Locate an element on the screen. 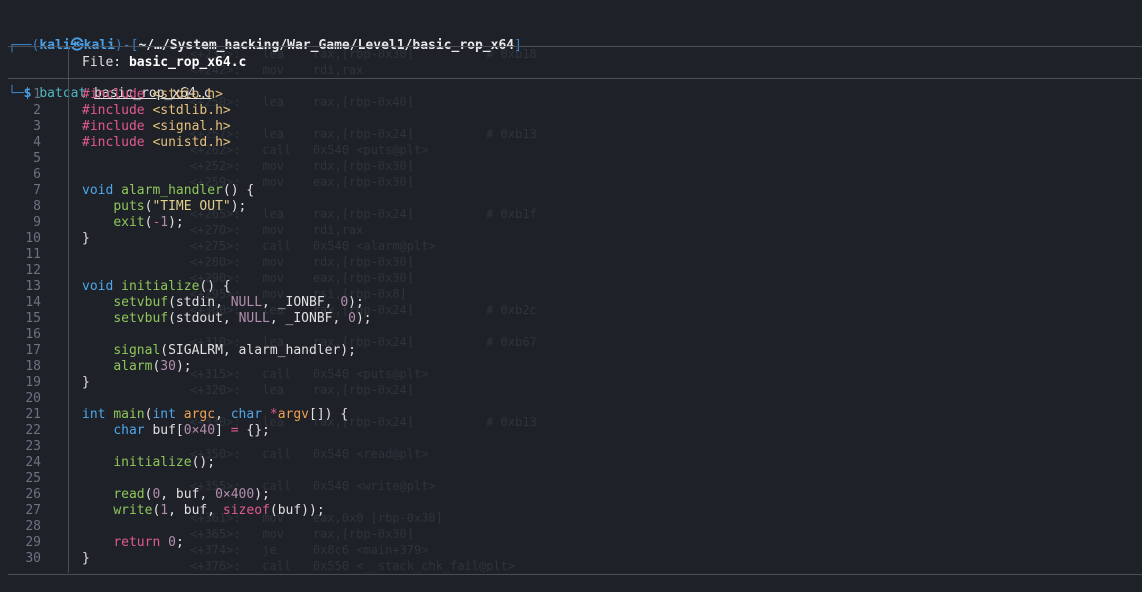 This screenshot has height=592, width=1142. line-source: initialize(); is located at coordinates (148, 463).